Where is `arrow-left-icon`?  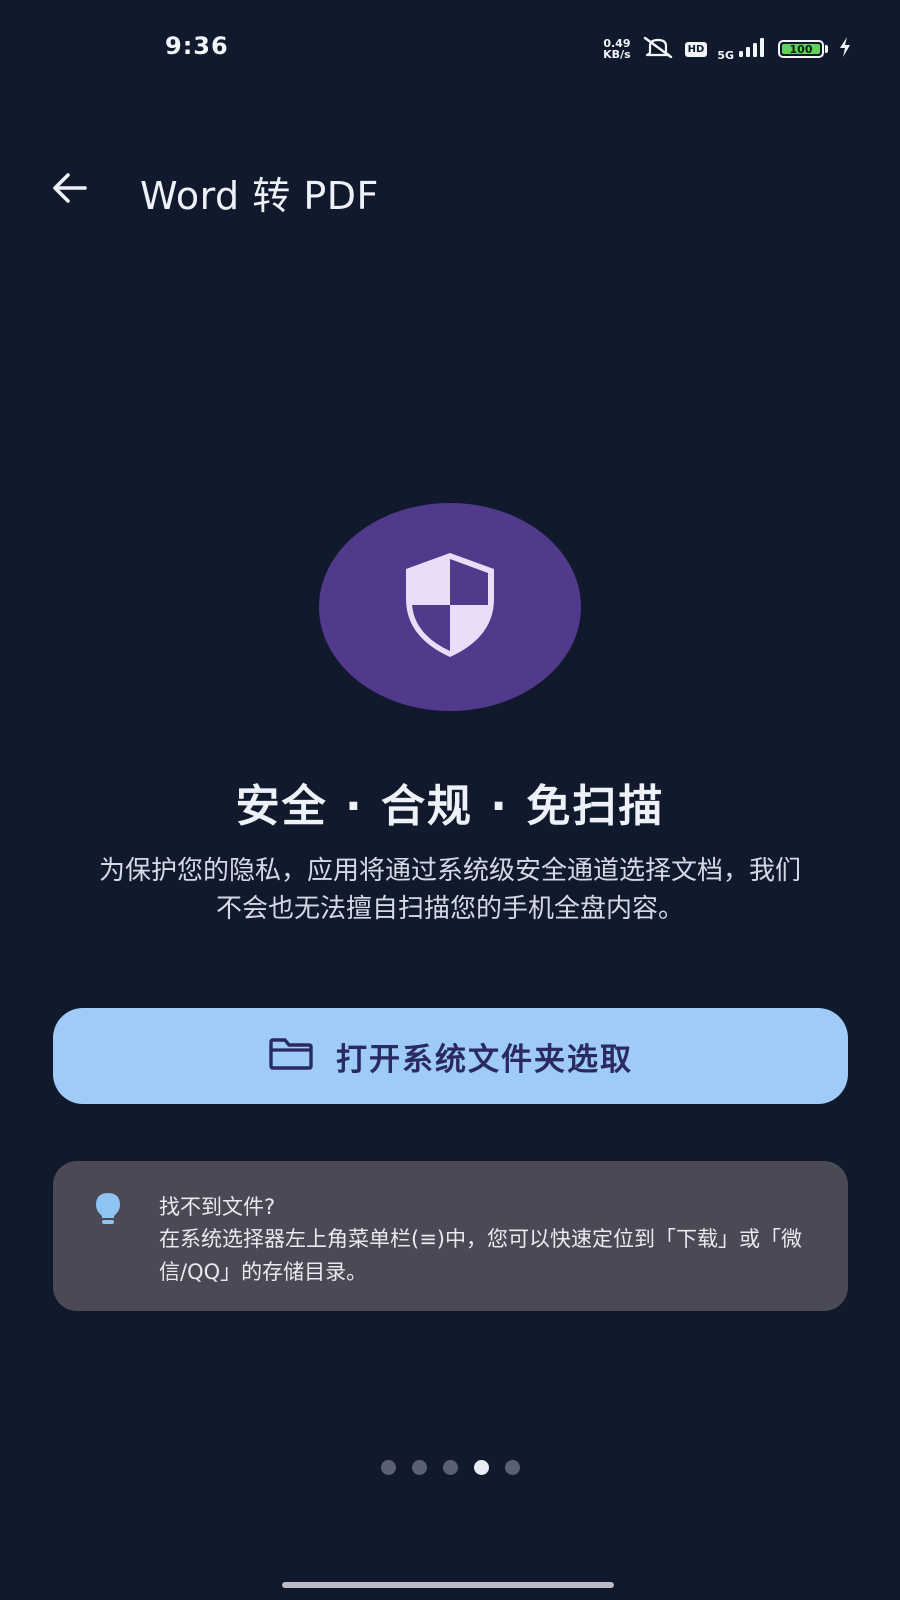 arrow-left-icon is located at coordinates (70, 190).